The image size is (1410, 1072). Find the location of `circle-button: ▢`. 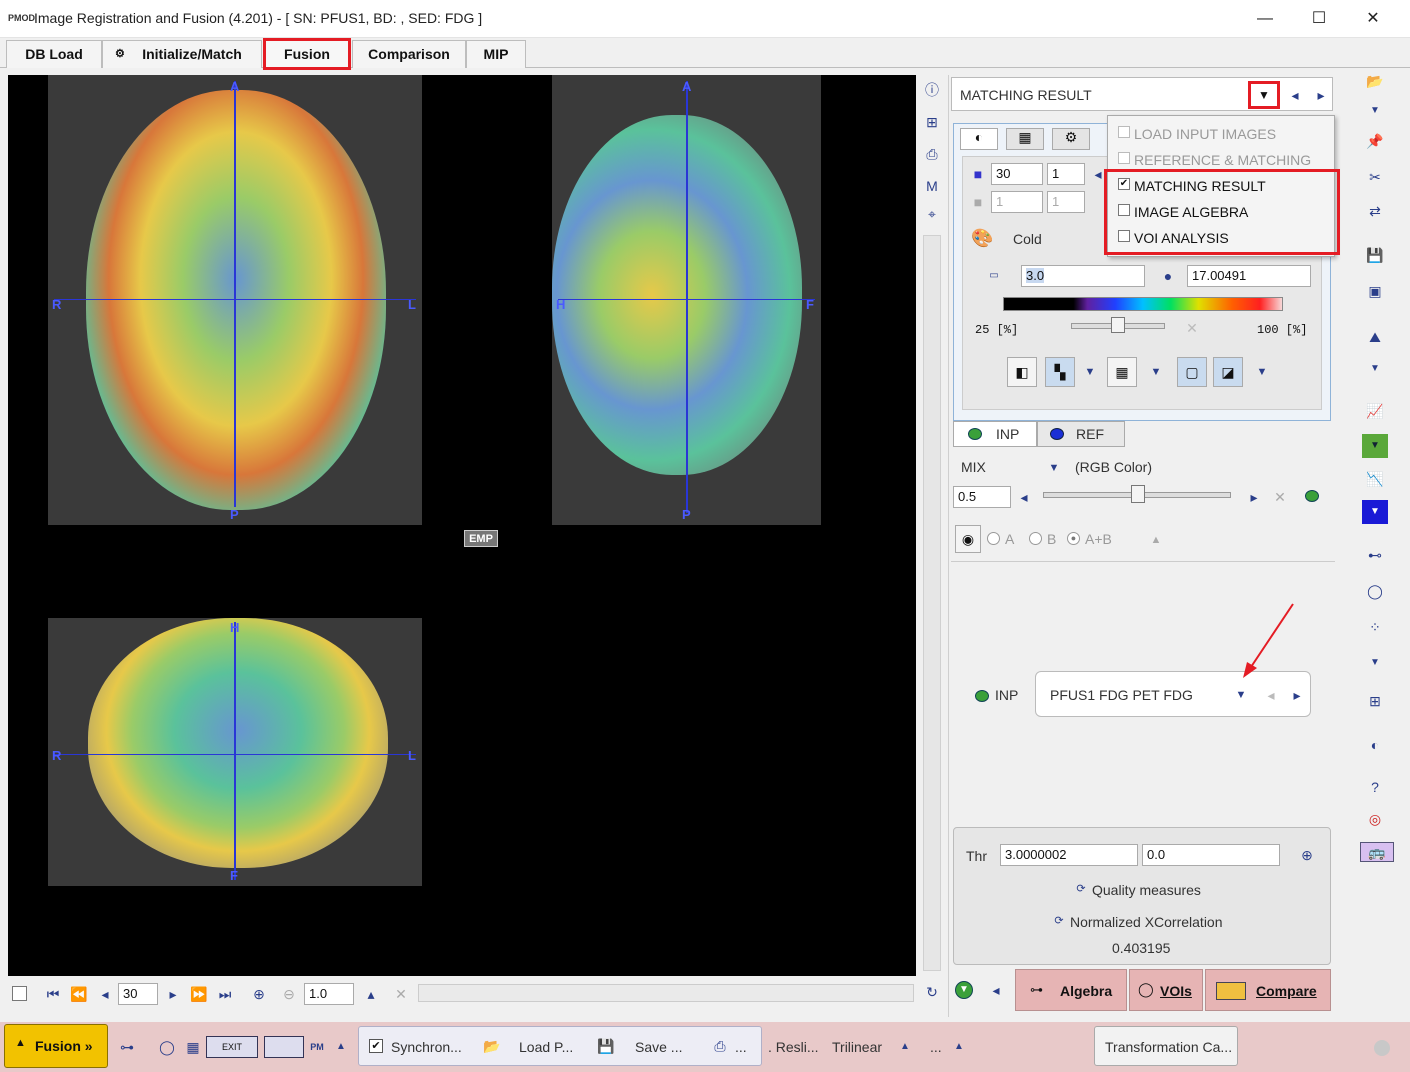

circle-button: ▢ is located at coordinates (1192, 372).